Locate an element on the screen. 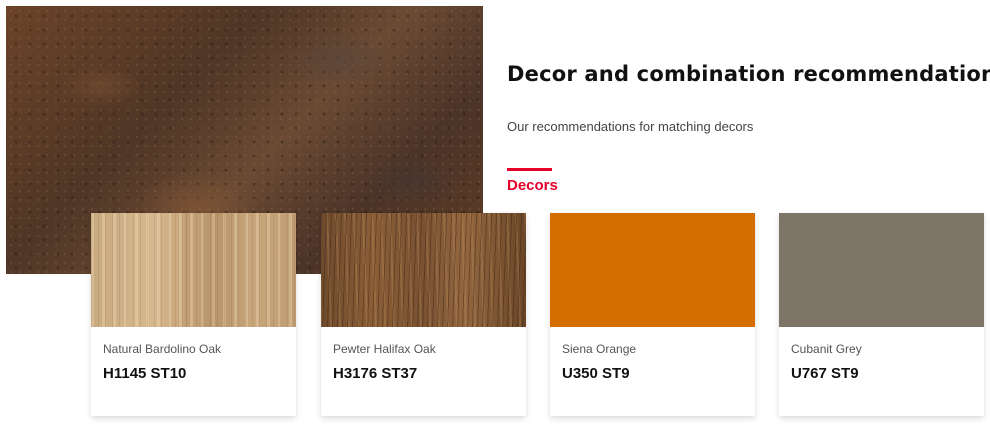 This screenshot has height=424, width=990. decor-card-siena-orange: Siena Orange U350 ST9 is located at coordinates (652, 314).